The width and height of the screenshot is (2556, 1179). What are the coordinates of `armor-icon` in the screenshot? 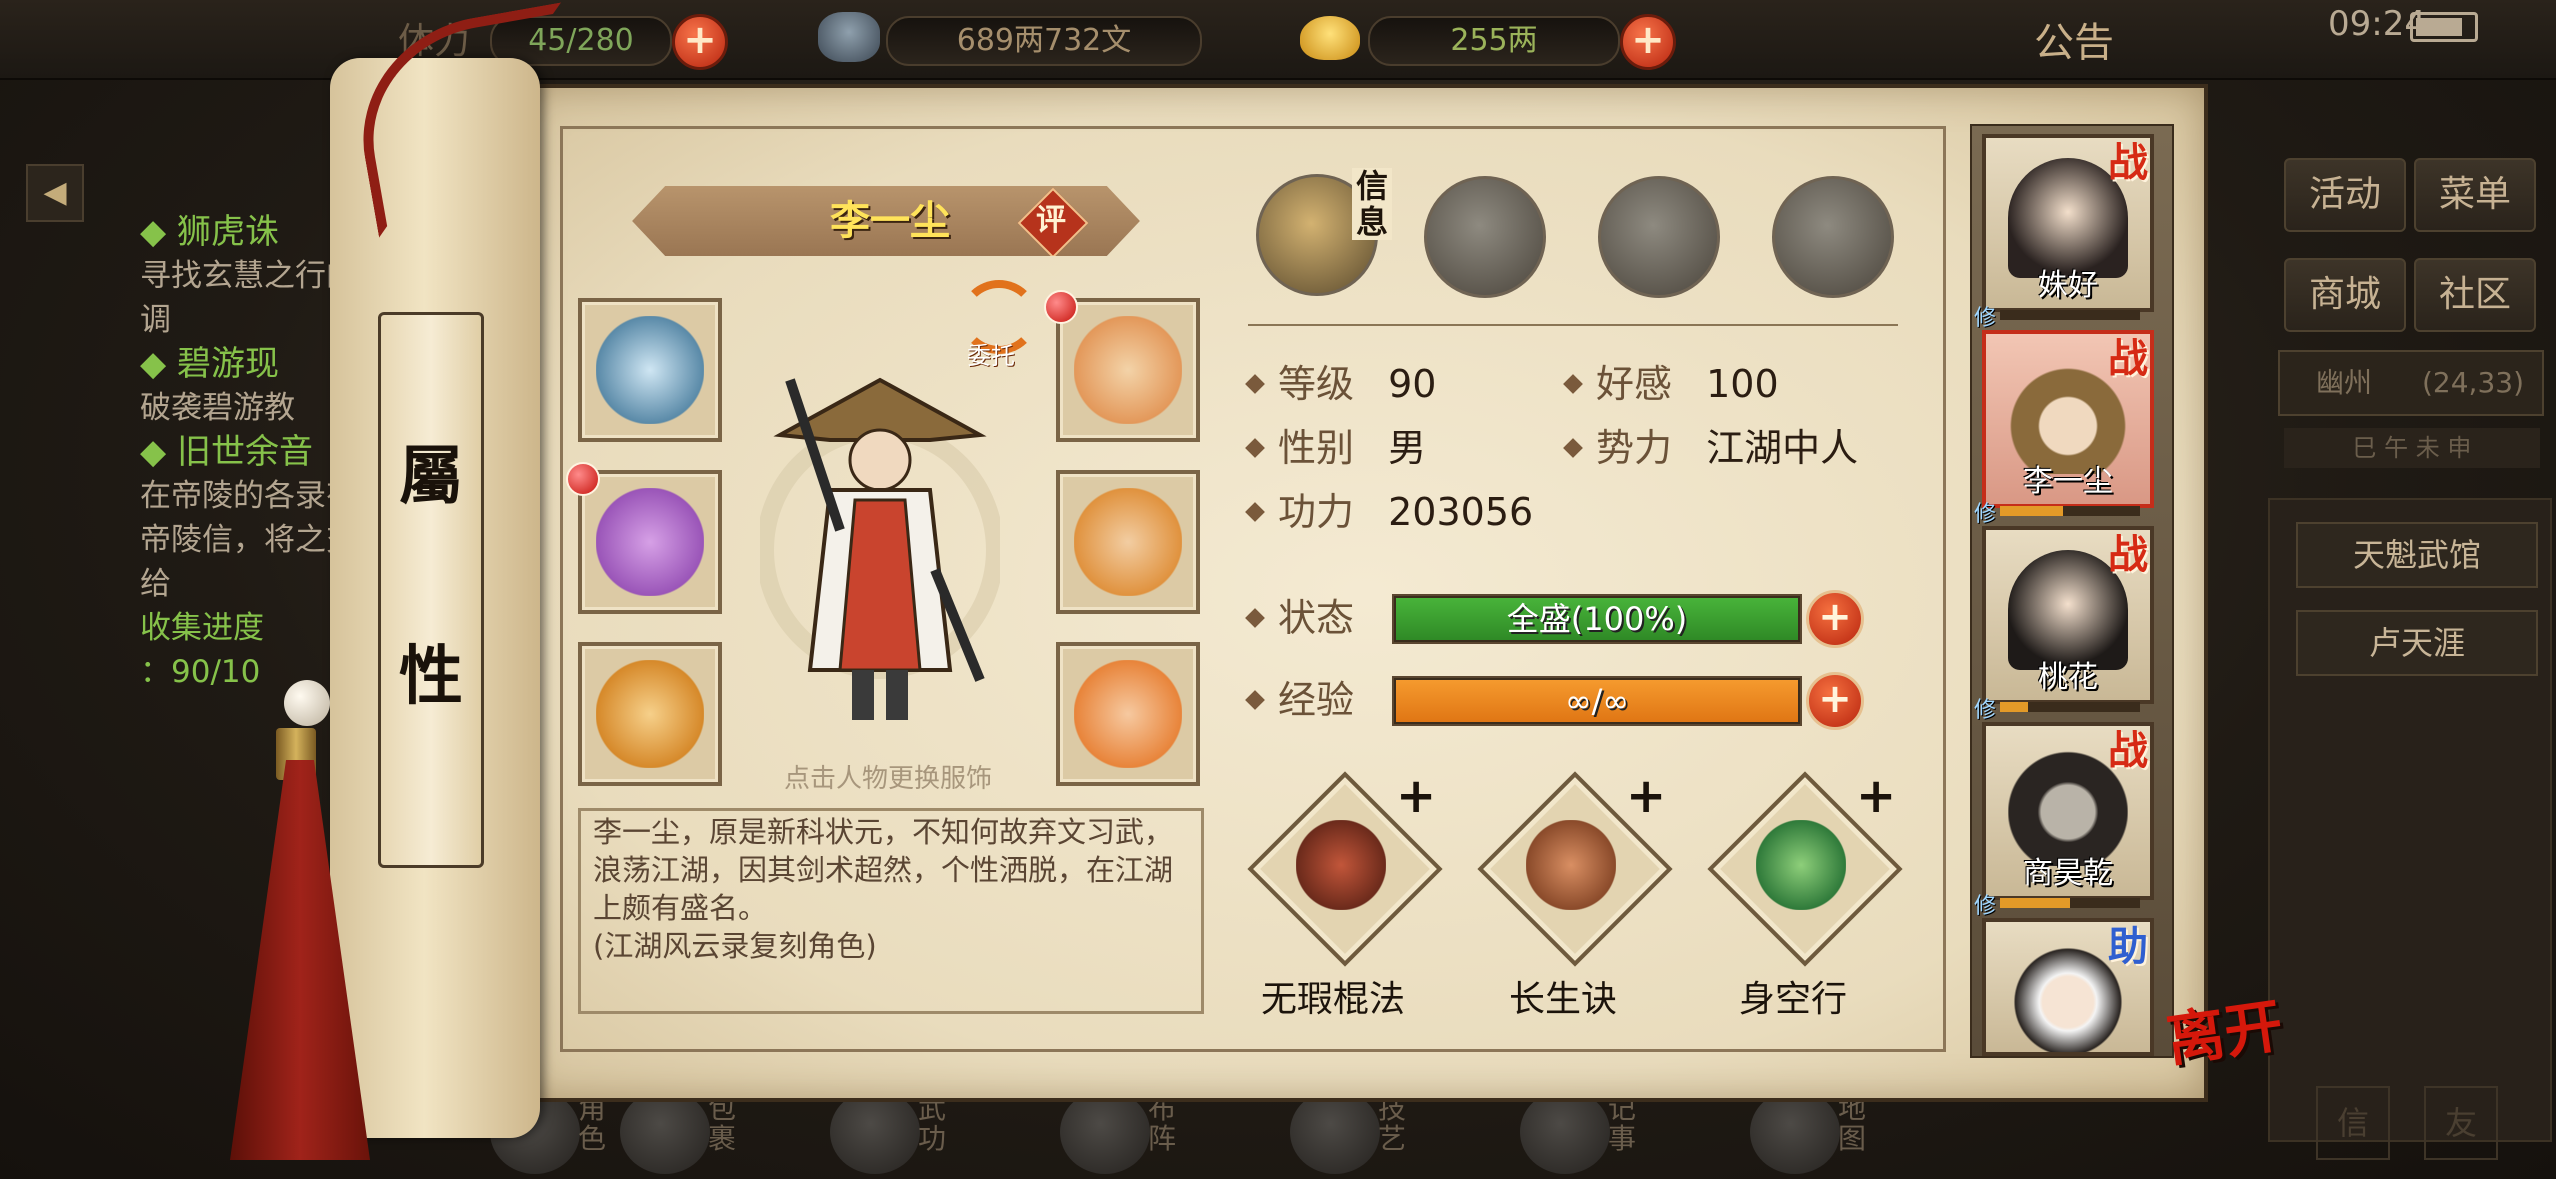 It's located at (1128, 542).